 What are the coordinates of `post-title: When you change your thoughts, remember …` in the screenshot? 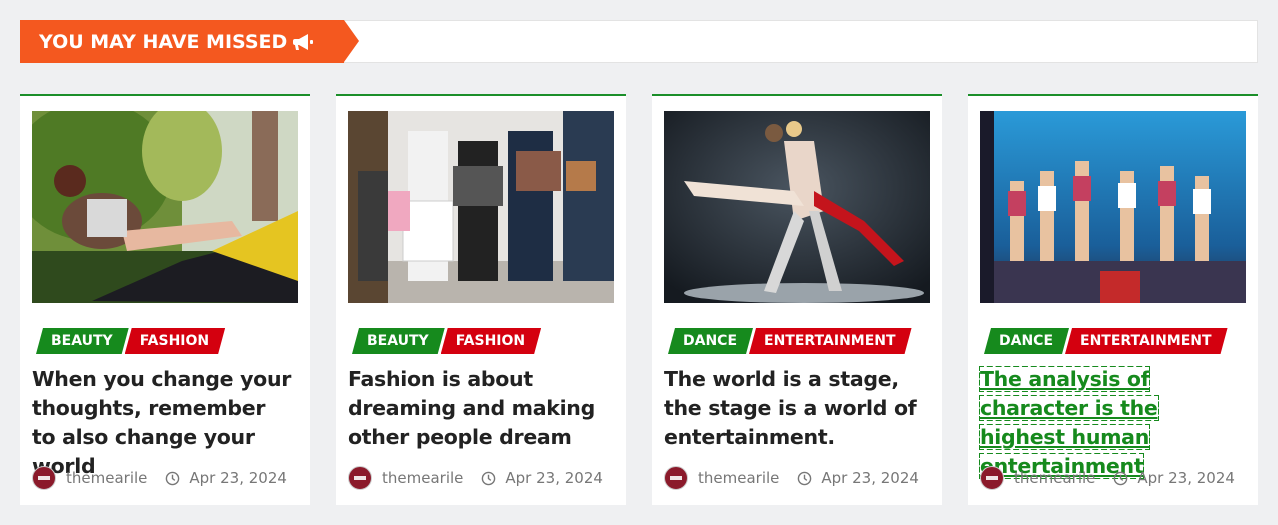 It's located at (163, 423).